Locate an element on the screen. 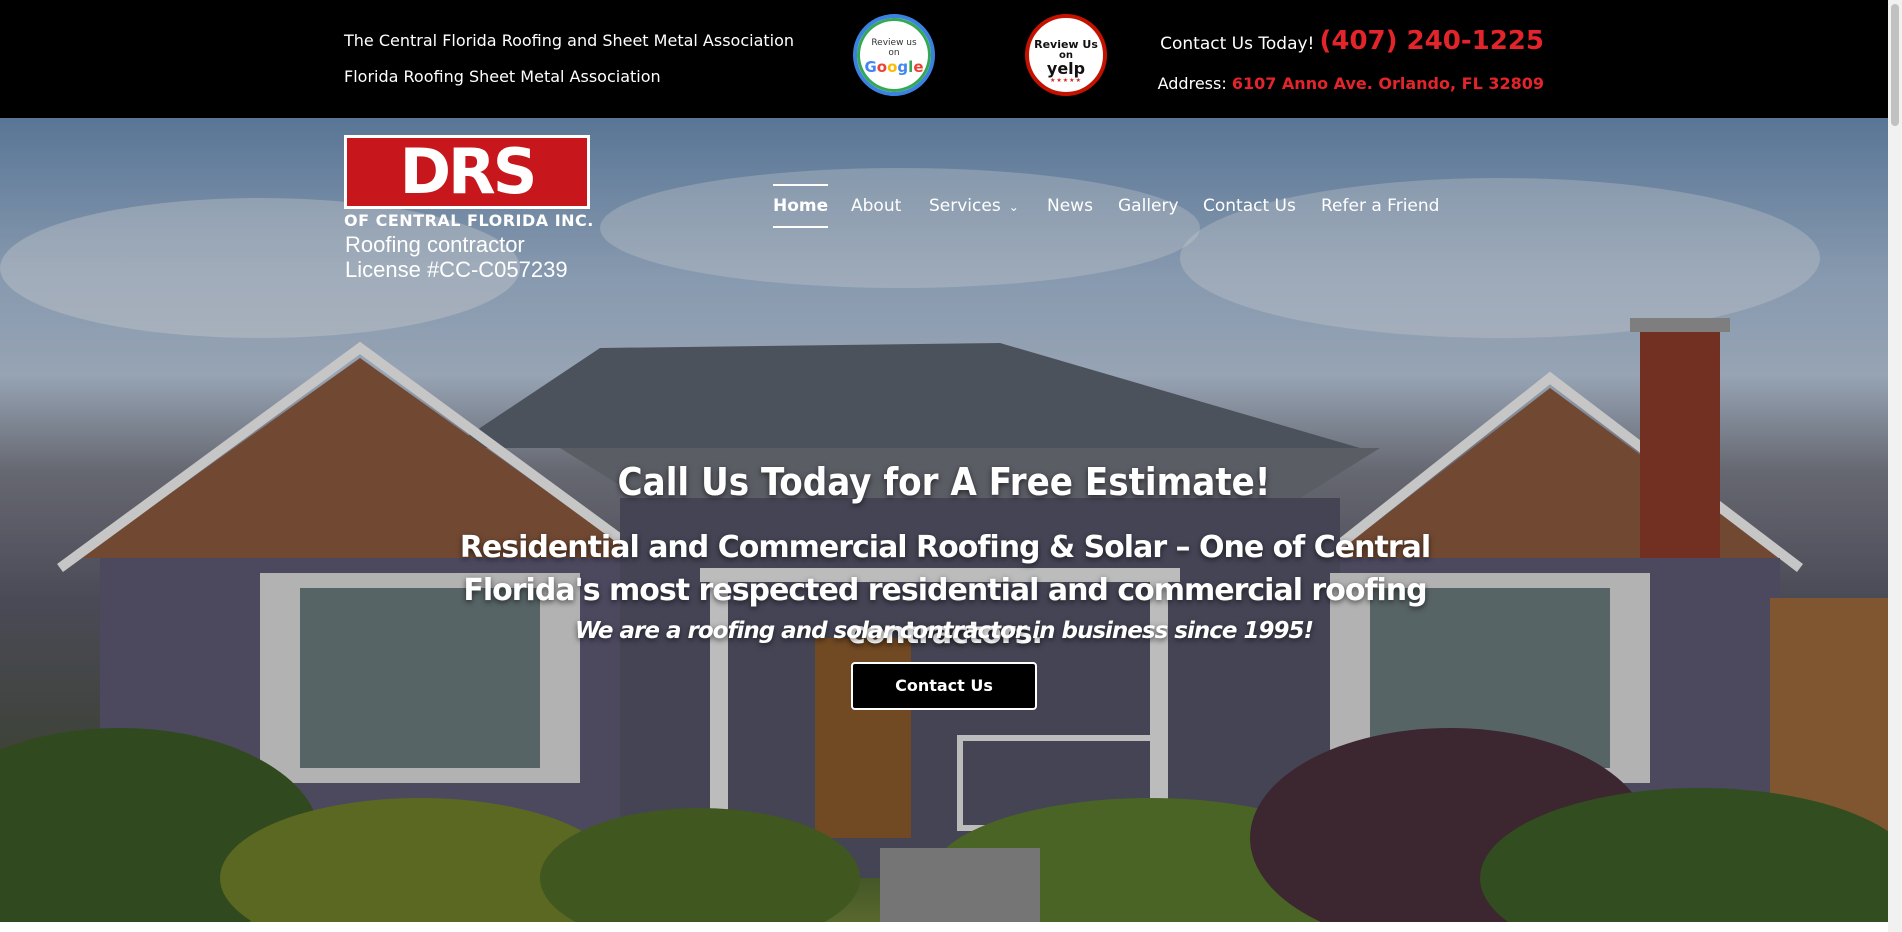  license-line-2: License #CC-C057239 is located at coordinates (456, 269).